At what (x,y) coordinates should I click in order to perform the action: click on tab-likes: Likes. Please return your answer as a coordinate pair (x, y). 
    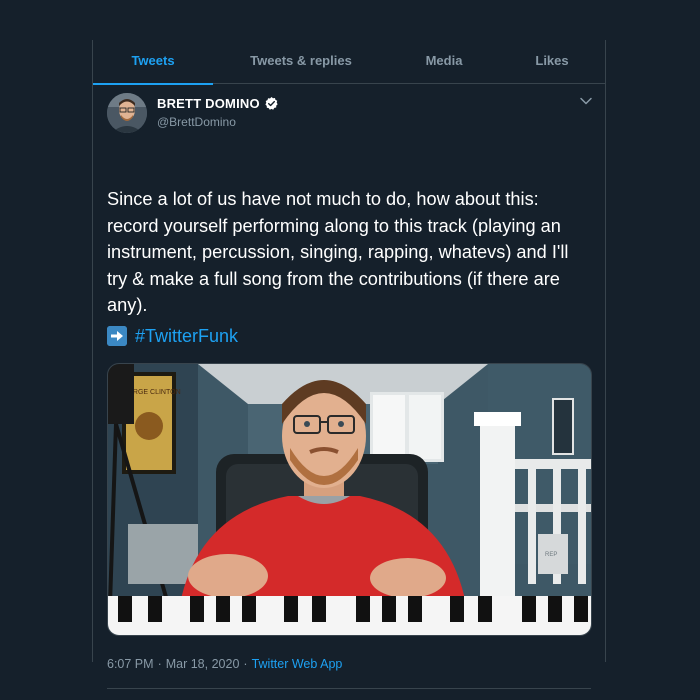
    Looking at the image, I should click on (552, 62).